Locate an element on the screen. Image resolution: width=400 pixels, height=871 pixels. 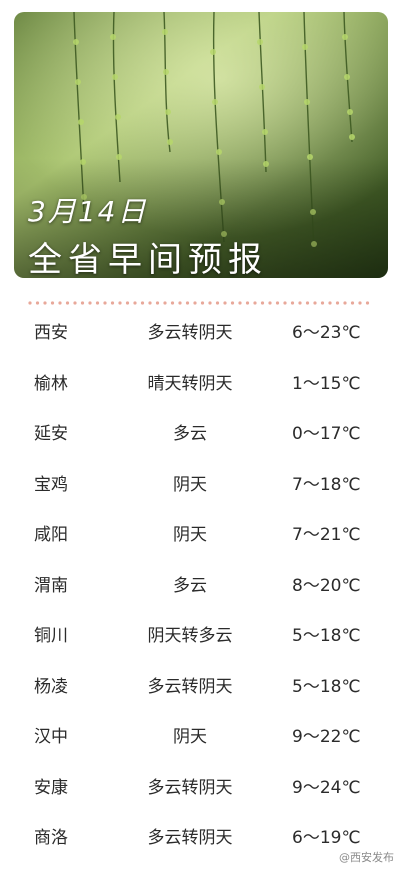
temperature-range: 1～15℃ is located at coordinates (326, 383).